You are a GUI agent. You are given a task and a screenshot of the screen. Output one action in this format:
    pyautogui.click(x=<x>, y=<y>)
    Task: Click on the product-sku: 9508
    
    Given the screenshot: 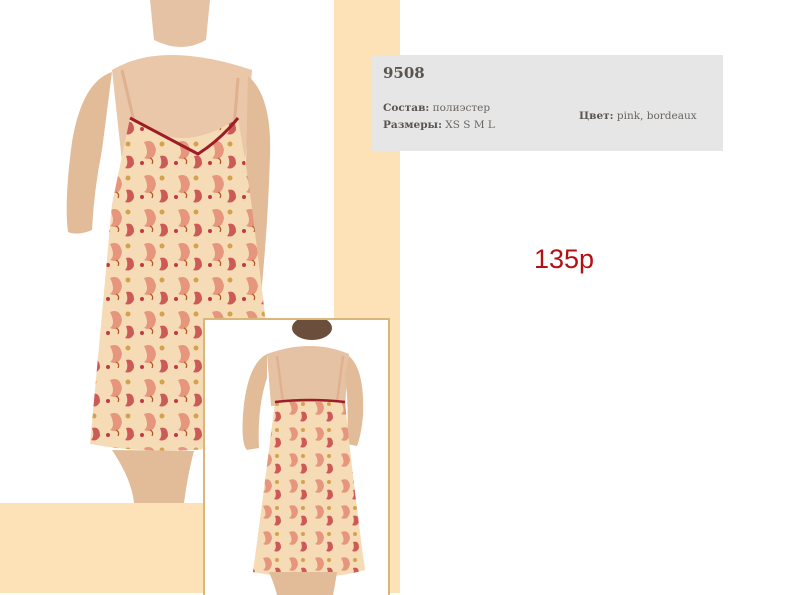 What is the action you would take?
    pyautogui.click(x=404, y=73)
    